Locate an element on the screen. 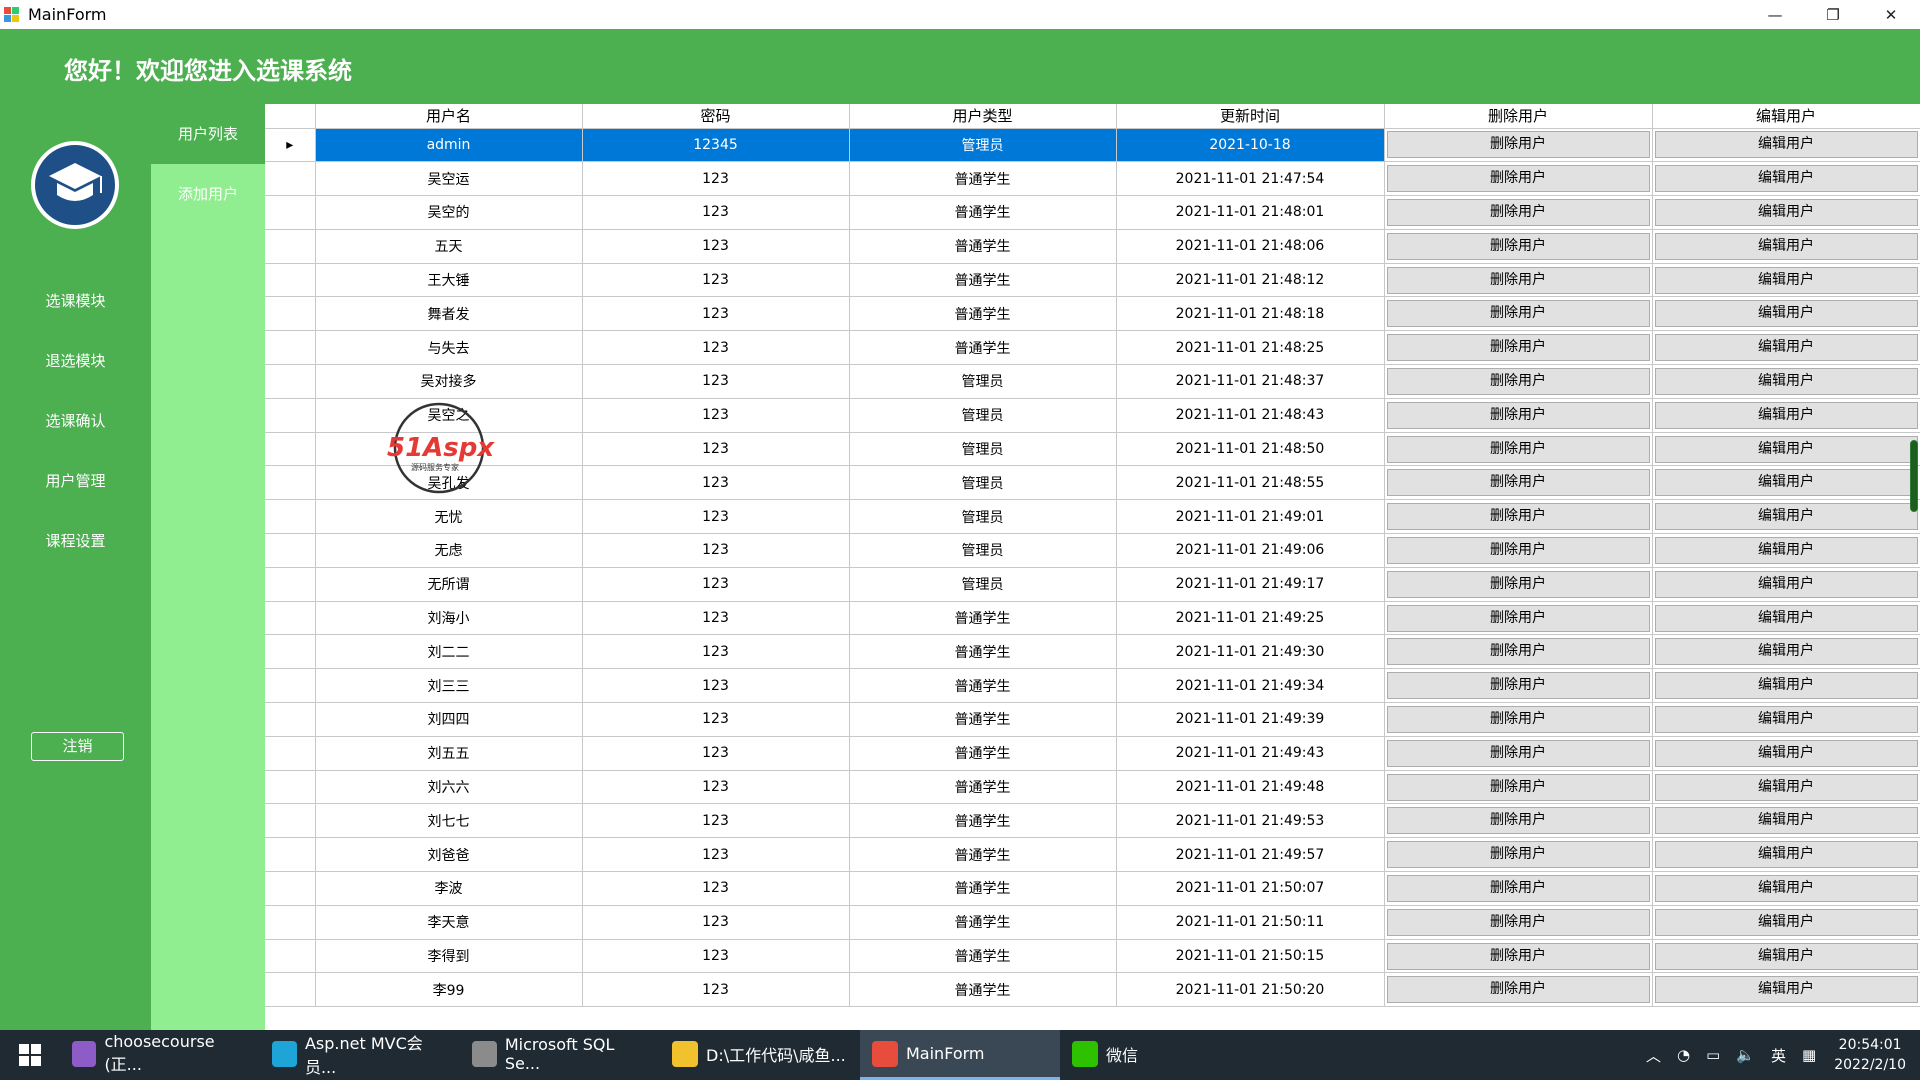 The width and height of the screenshot is (1920, 1080). table-row: 王大锤 123 普通学生 2021-11-01 21:48:12 删除用户 编辑用户 is located at coordinates (1092, 280).